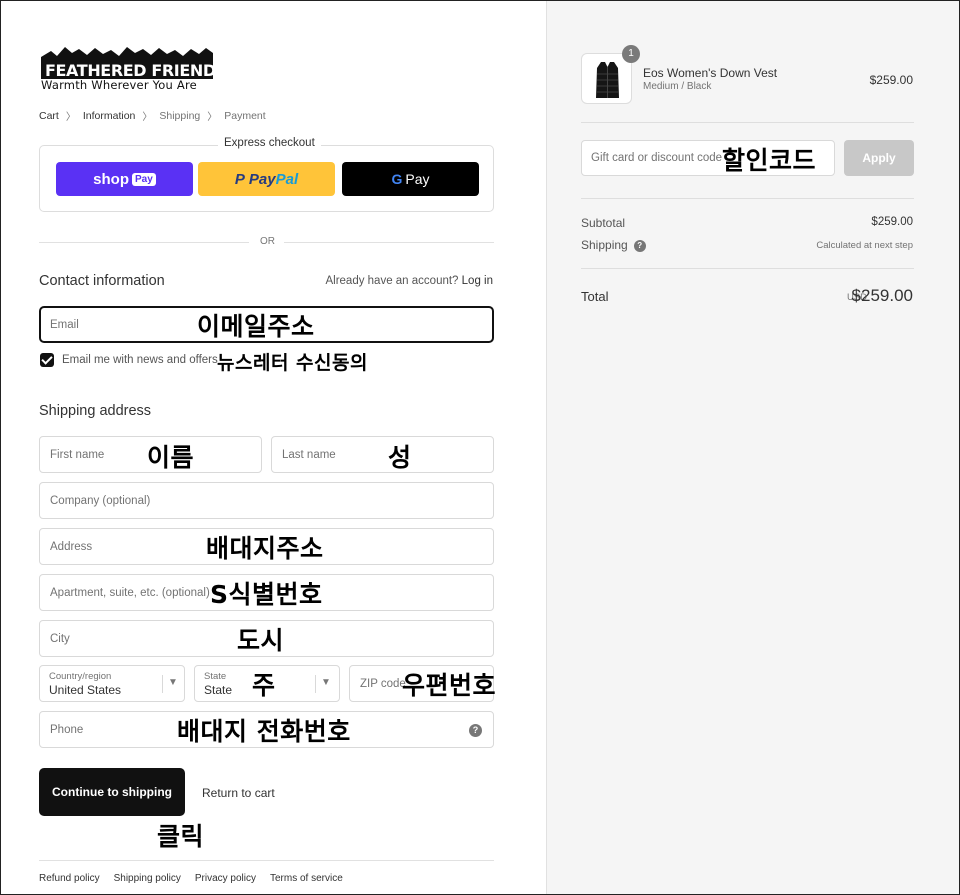 Image resolution: width=960 pixels, height=895 pixels. What do you see at coordinates (112, 683) in the screenshot?
I see `country-select: Country/region United States ▼` at bounding box center [112, 683].